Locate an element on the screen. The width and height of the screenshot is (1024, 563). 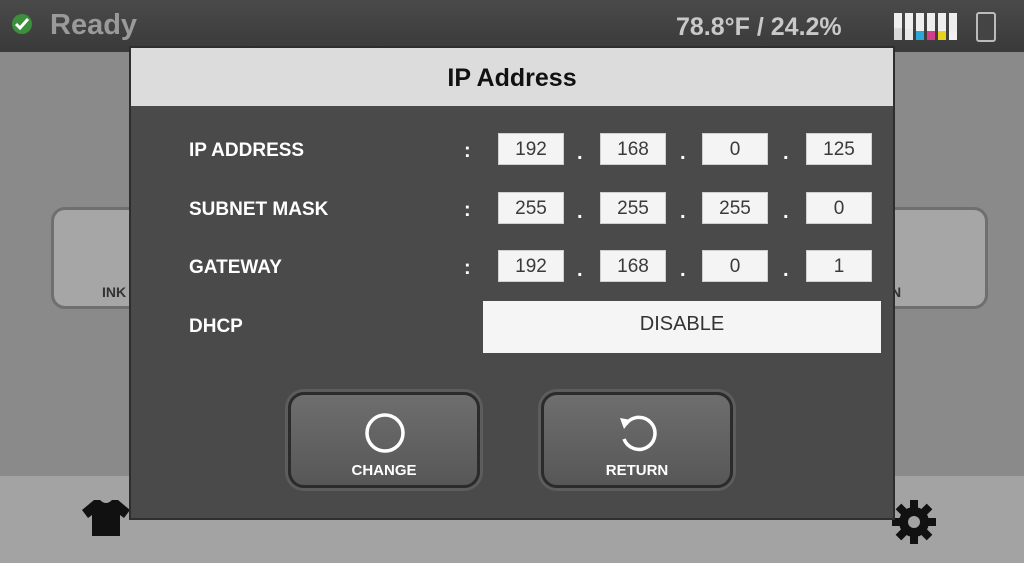
check-icon is located at coordinates (22, 24).